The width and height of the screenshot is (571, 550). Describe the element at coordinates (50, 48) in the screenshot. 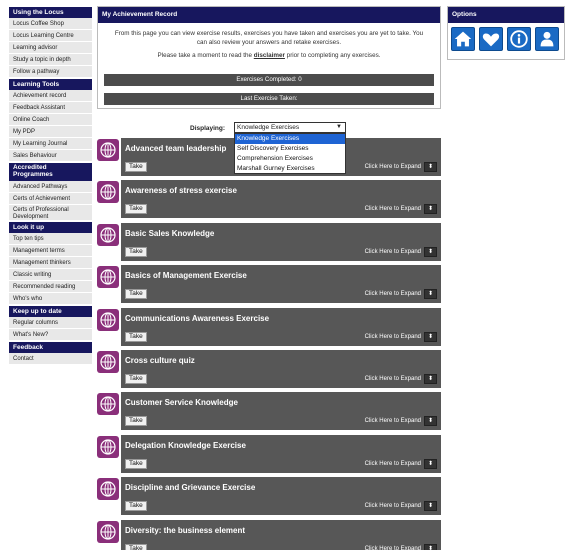

I see `sidebar-item: Learning advisor` at that location.